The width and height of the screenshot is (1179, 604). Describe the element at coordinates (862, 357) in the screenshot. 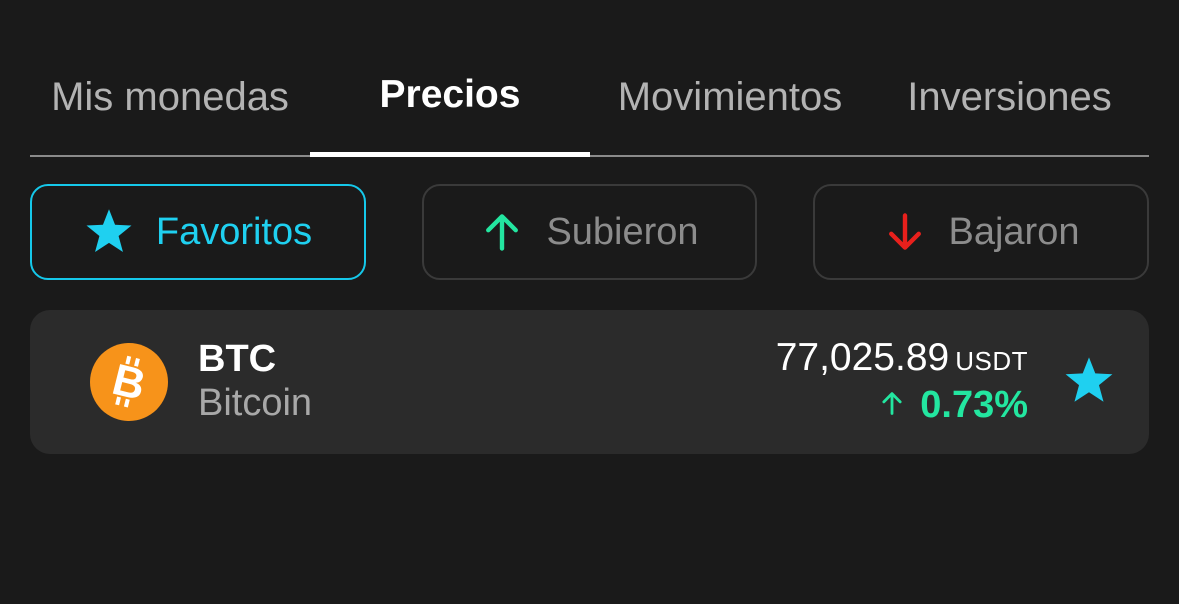

I see `coin-price: 77,025.89` at that location.